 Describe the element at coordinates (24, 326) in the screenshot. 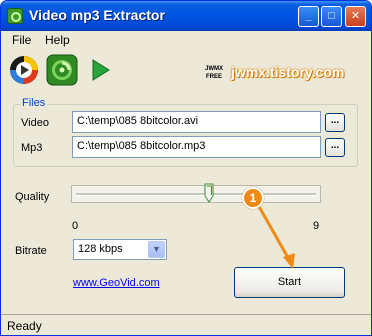

I see `status-text: Ready` at that location.